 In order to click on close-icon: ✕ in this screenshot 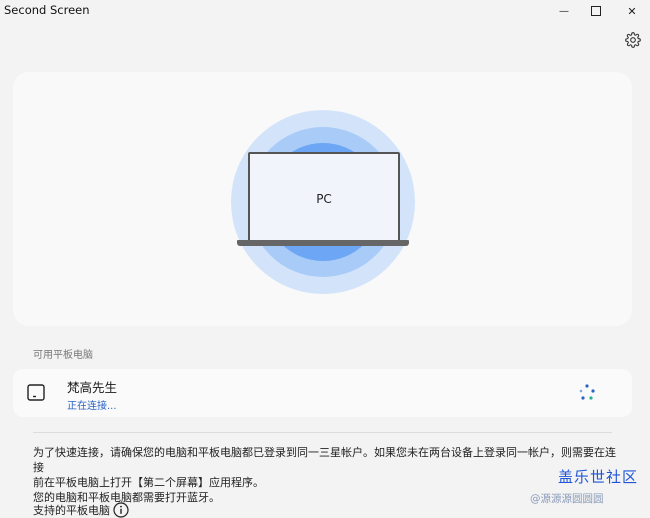, I will do `click(632, 11)`.